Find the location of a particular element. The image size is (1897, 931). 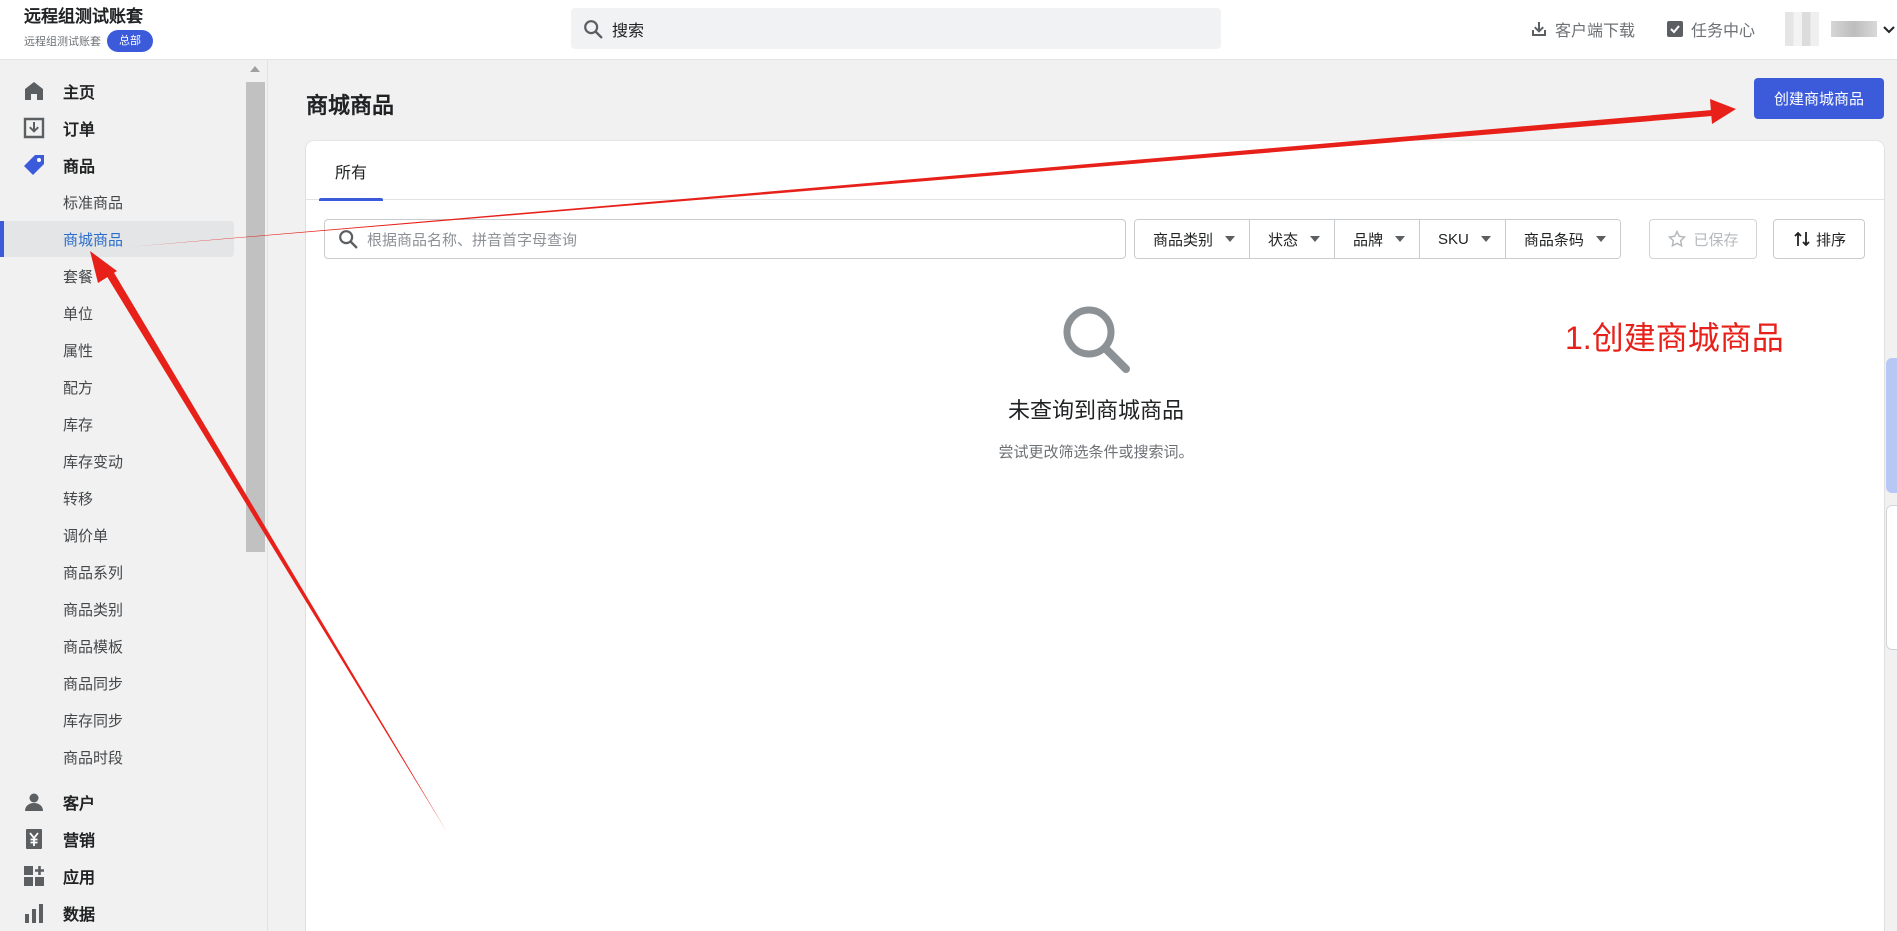

sidebar-subitem-standard-products: 标准商品 is located at coordinates (117, 202).